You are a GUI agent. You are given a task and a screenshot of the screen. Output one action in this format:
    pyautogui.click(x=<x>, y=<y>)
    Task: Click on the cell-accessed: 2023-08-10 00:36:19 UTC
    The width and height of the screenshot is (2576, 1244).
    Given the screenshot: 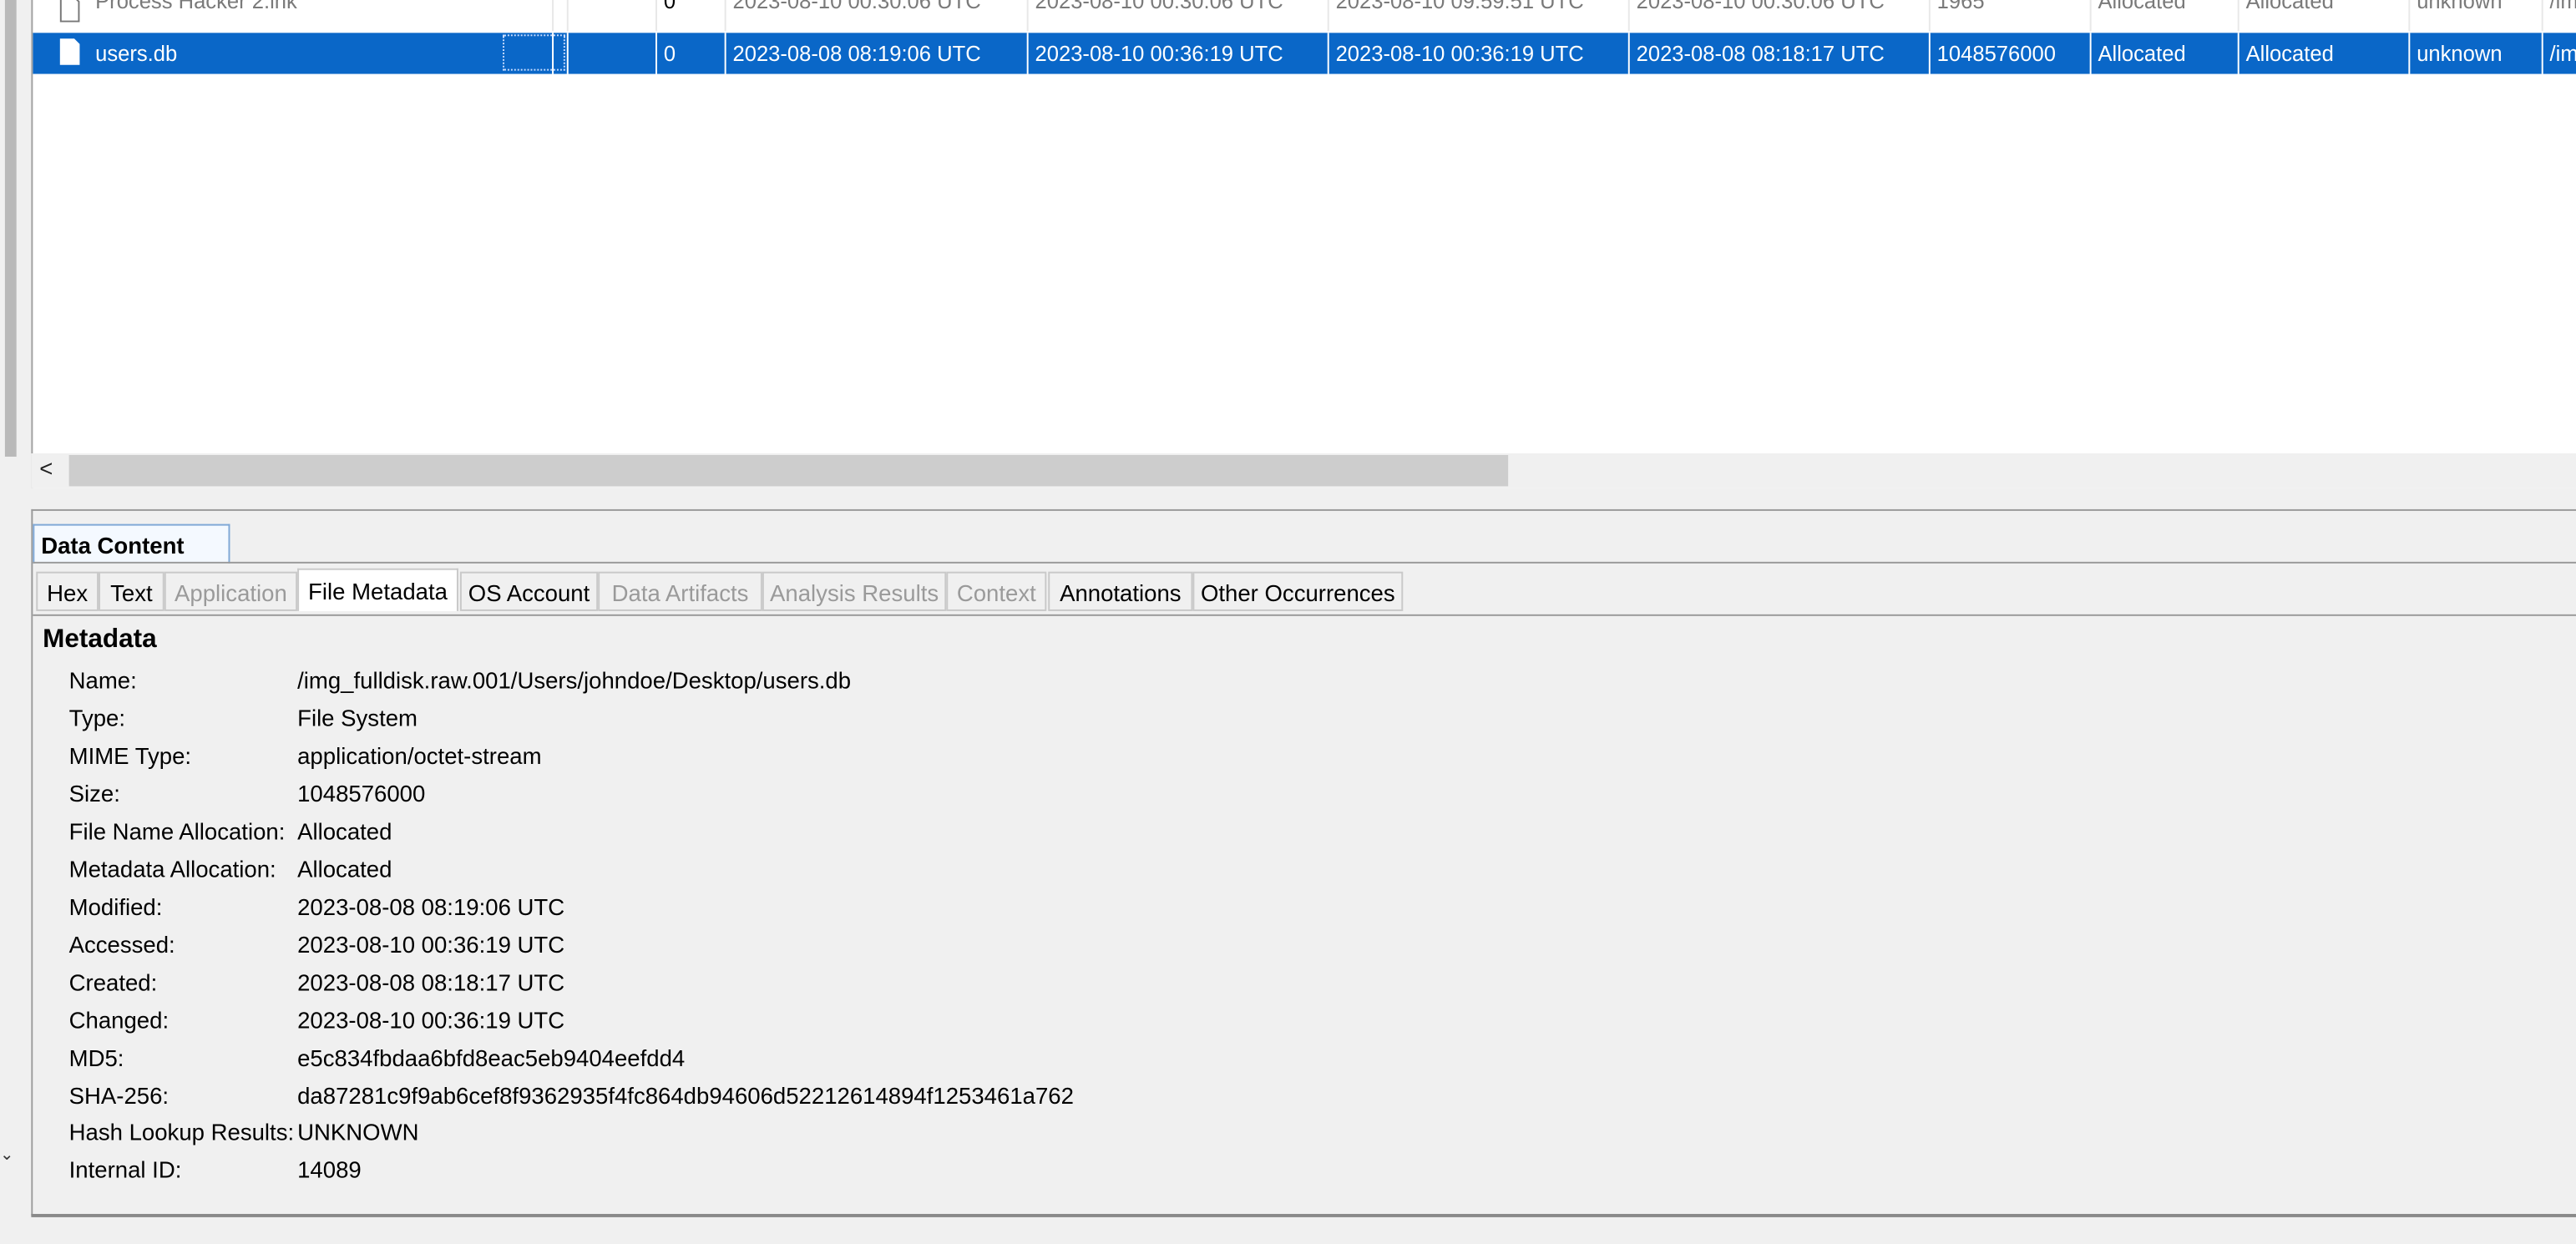 What is the action you would take?
    pyautogui.click(x=1479, y=53)
    